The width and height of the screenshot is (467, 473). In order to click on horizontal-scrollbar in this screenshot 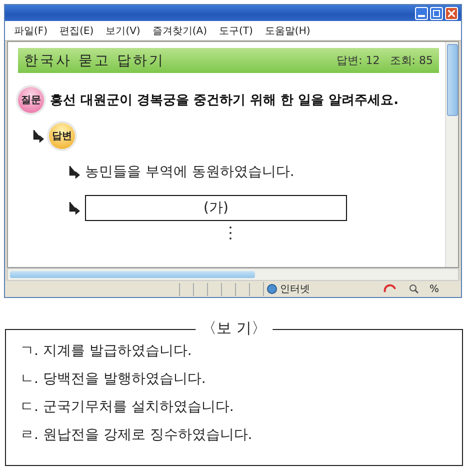, I will do `click(233, 274)`.